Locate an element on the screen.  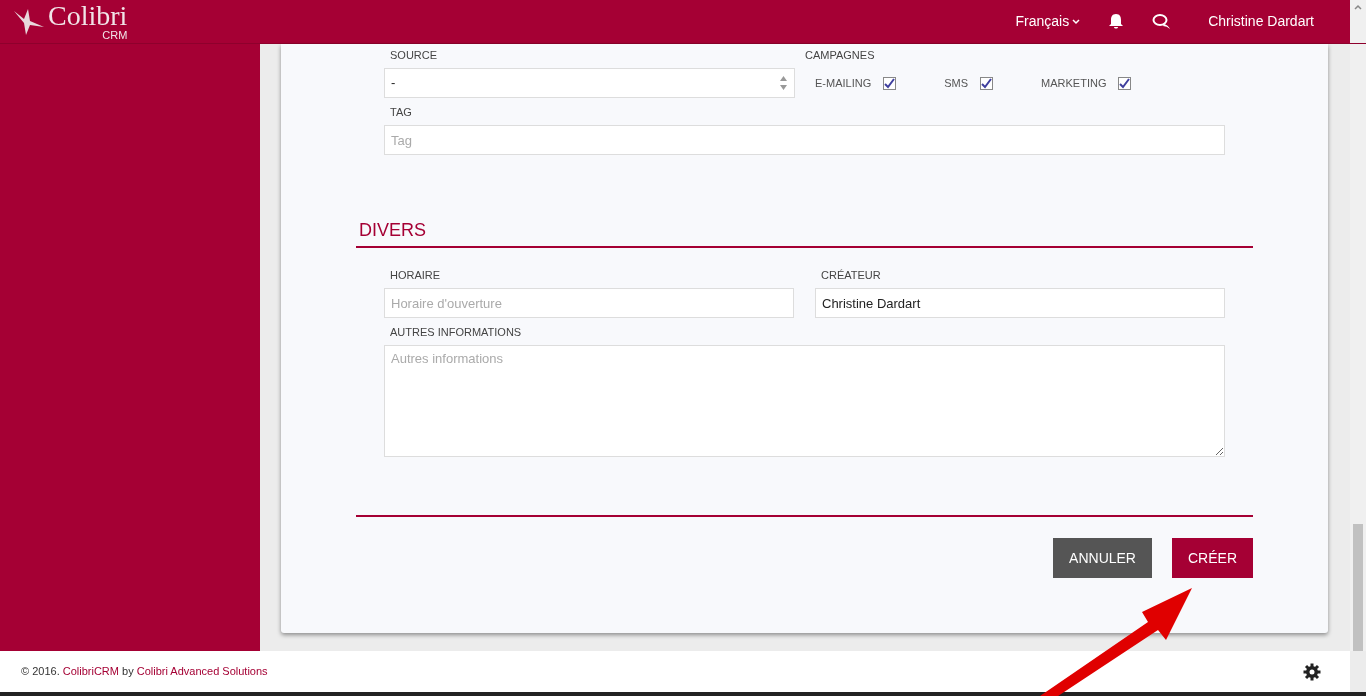
field-label: HORAIRE is located at coordinates (415, 275).